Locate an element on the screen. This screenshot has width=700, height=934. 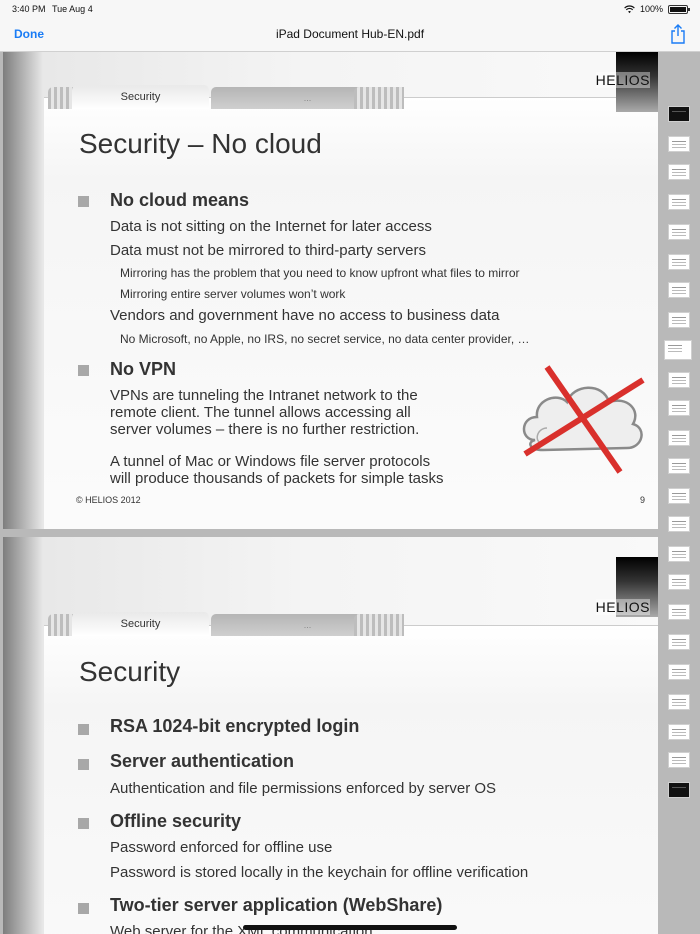
status-time: 3:40 PM is located at coordinates (29, 9).